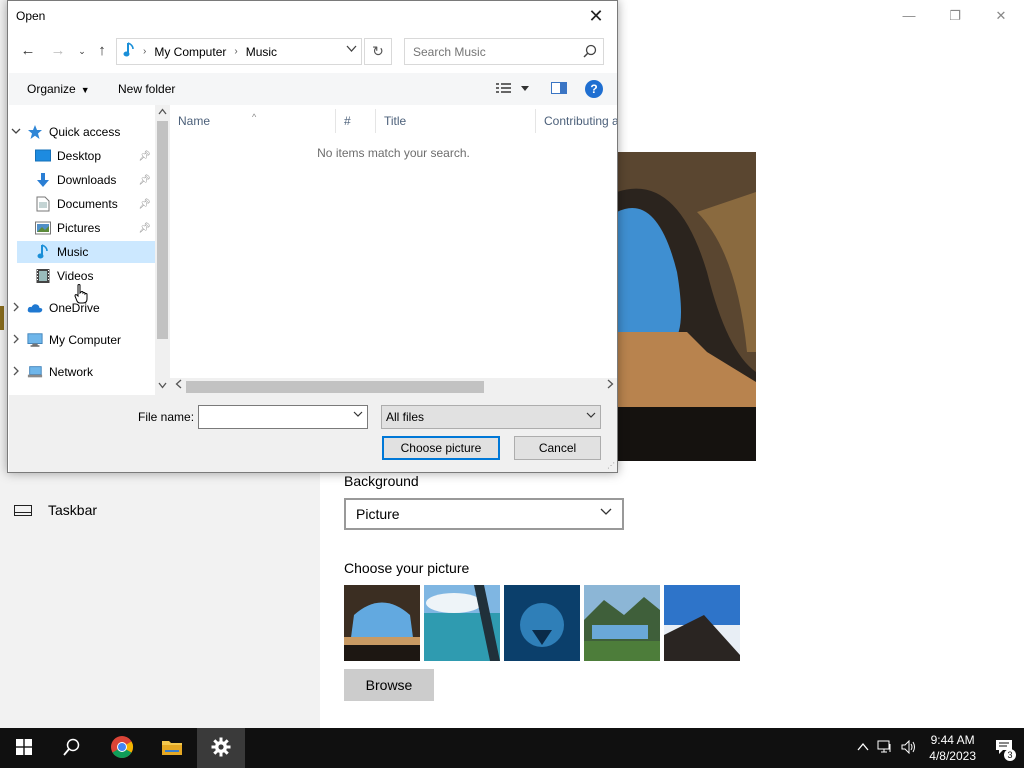  Describe the element at coordinates (79, 156) in the screenshot. I see `nav-label: Desktop` at that location.